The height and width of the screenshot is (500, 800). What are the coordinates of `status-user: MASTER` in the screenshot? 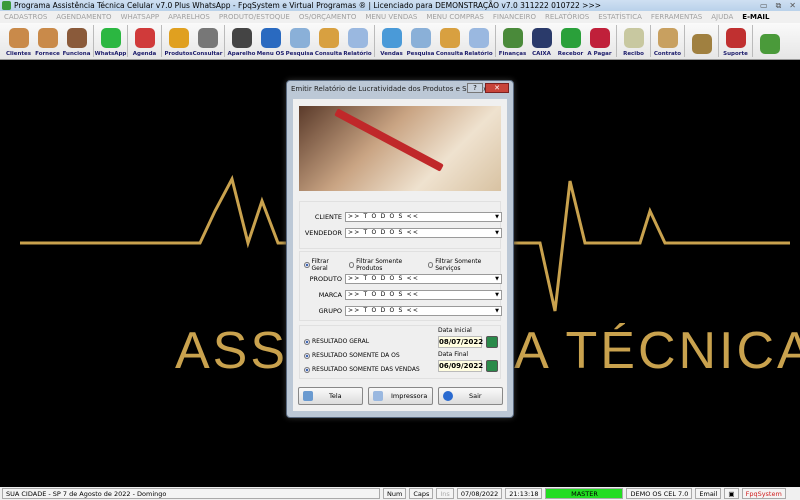 It's located at (584, 493).